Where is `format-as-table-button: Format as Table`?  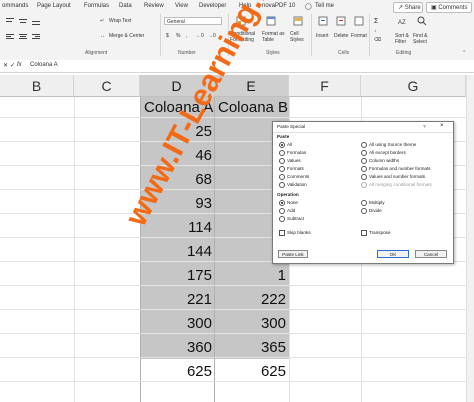 format-as-table-button: Format as Table is located at coordinates (275, 37).